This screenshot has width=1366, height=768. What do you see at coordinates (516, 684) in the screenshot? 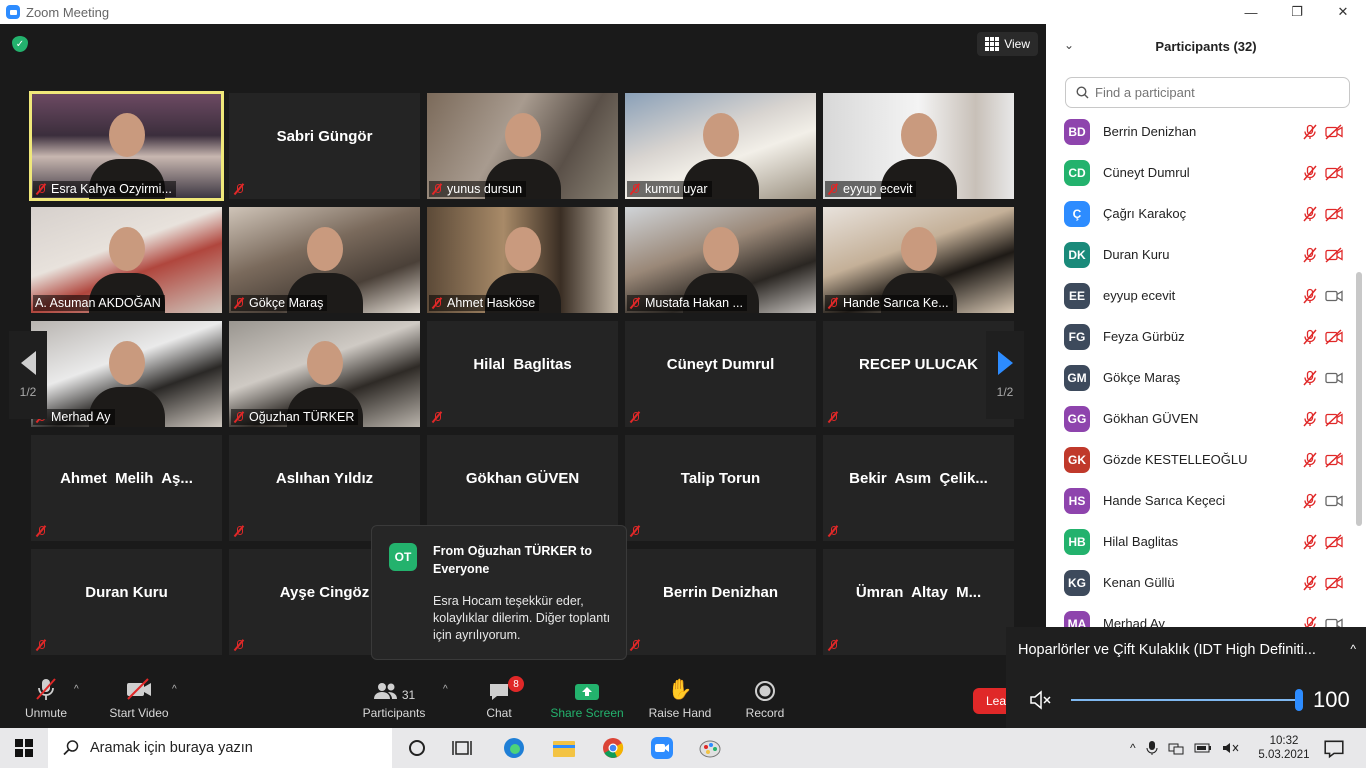
I see `chat-unread-badge: 8` at bounding box center [516, 684].